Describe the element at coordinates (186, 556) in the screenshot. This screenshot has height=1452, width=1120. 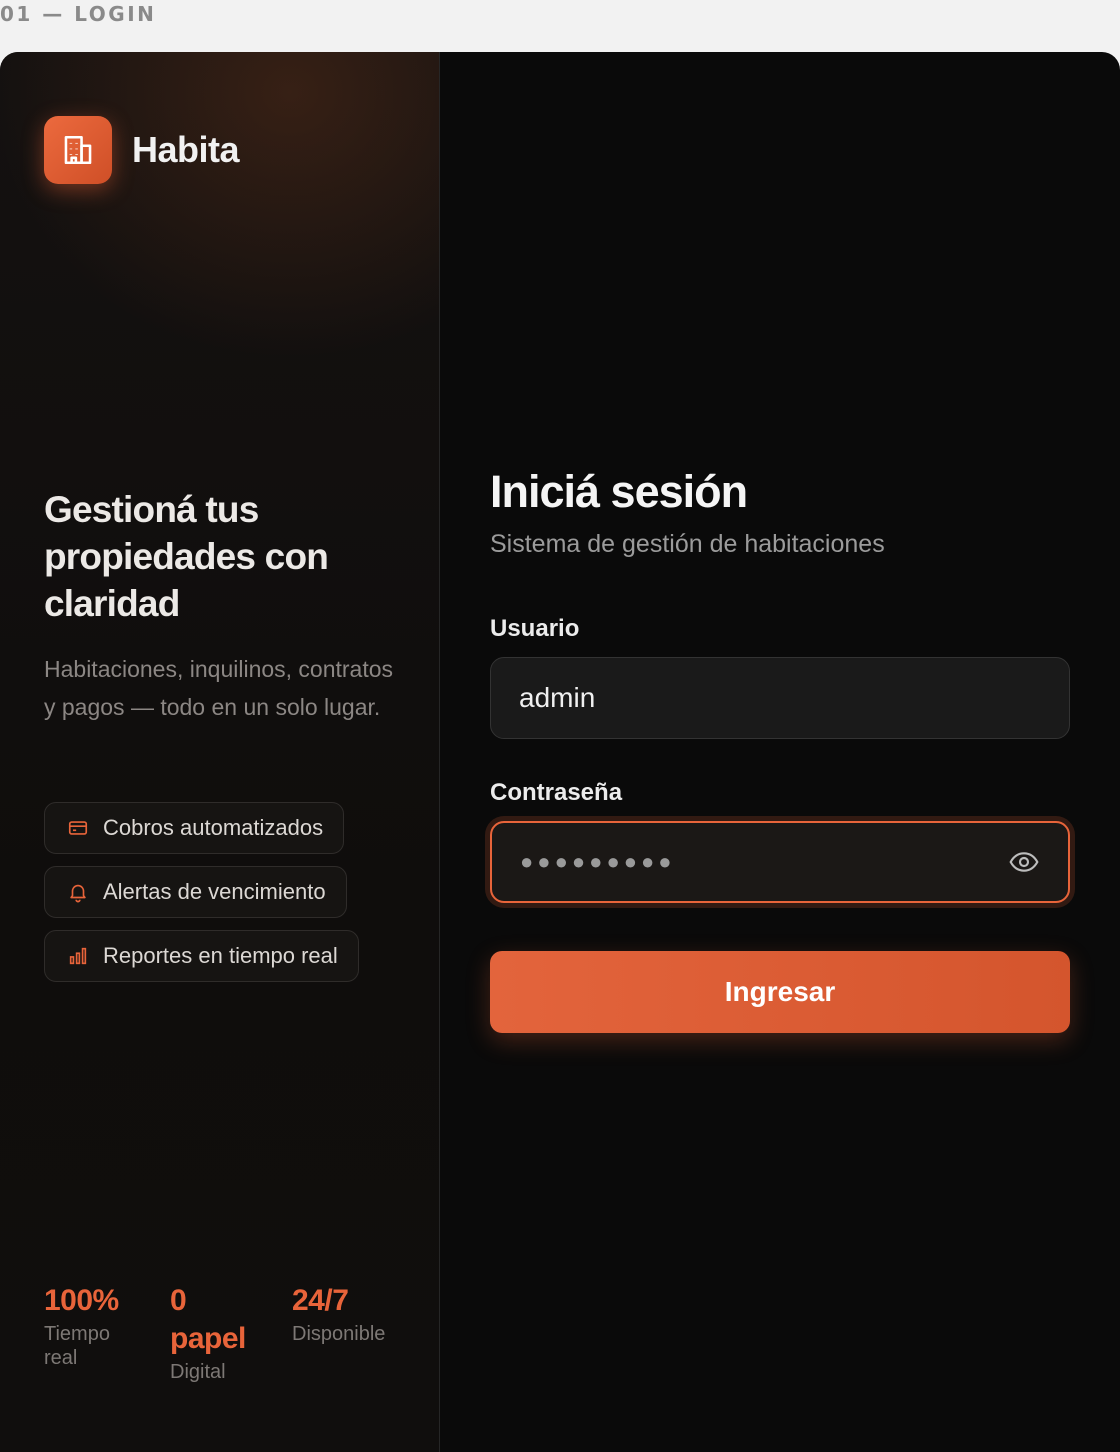
I see `hero-title: Gestioná tus propiedades con claridad` at that location.